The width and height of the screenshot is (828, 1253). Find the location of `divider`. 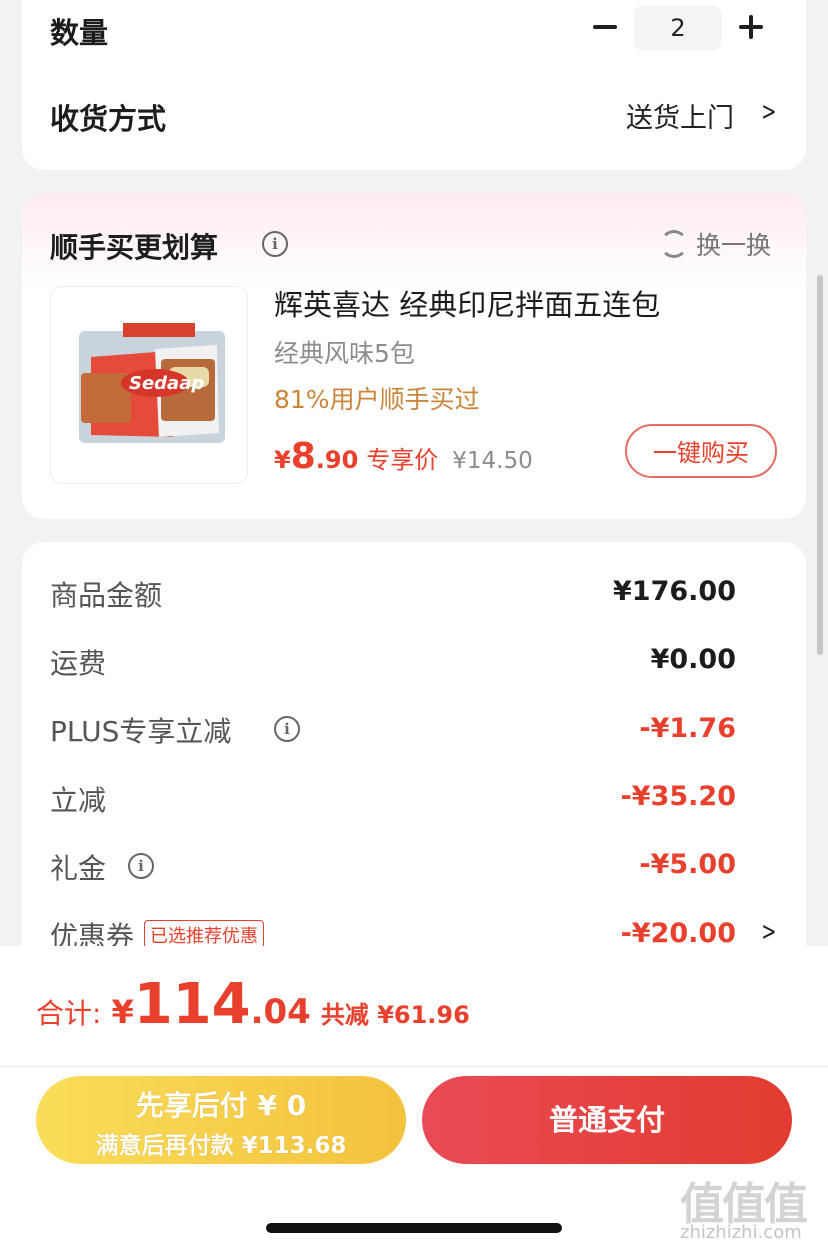

divider is located at coordinates (414, 1066).